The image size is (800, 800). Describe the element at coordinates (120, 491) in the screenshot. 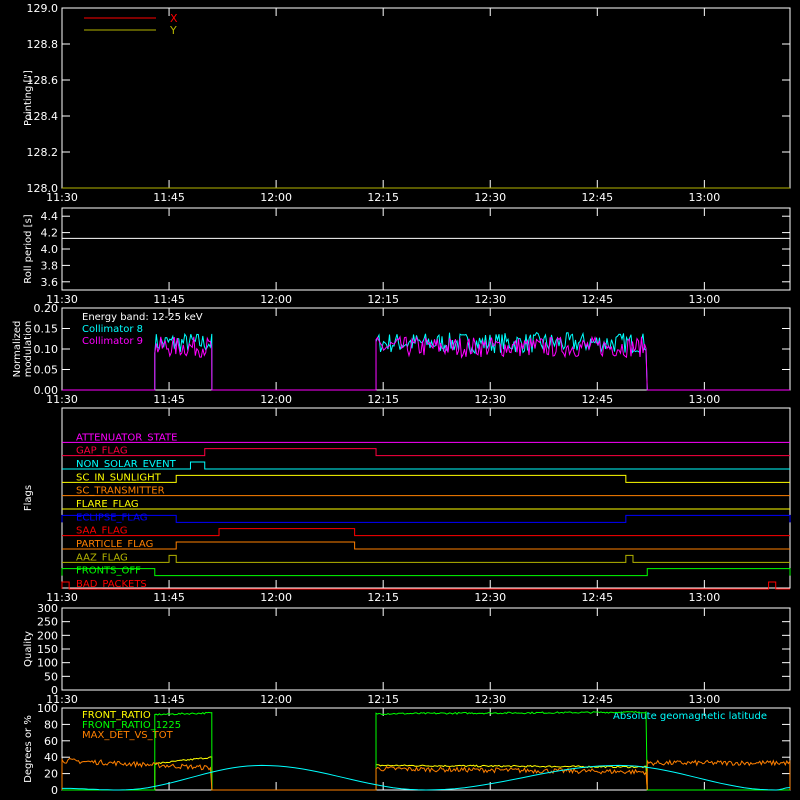

I see `flag-label-sc-transmitter: SC_TRANSMITTER` at that location.